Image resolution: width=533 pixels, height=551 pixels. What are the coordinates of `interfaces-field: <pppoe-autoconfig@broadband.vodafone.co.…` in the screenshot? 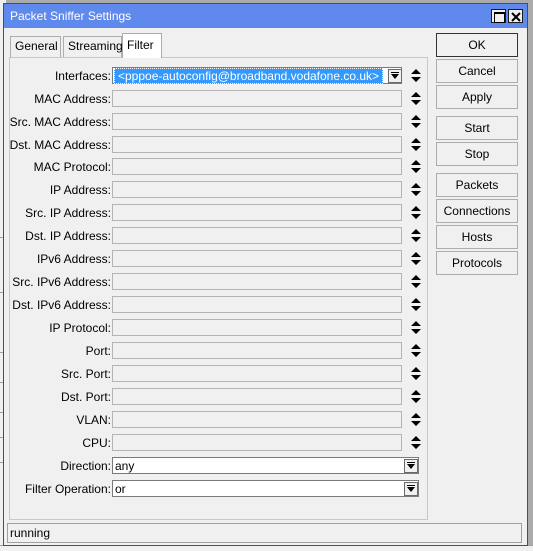 It's located at (257, 75).